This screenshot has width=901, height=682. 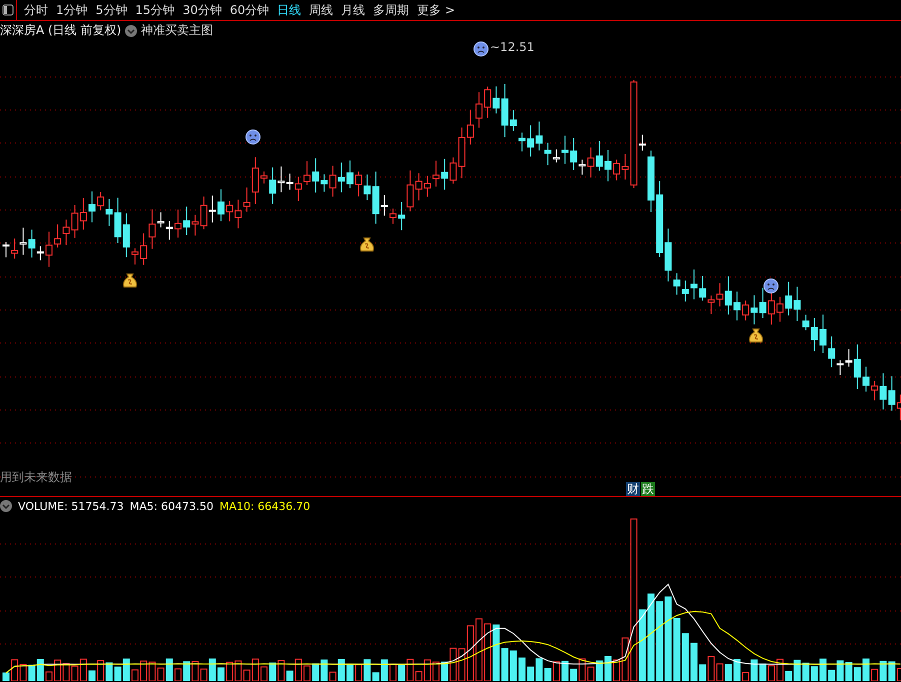 I want to click on period-tab: 1分钟, so click(x=72, y=10).